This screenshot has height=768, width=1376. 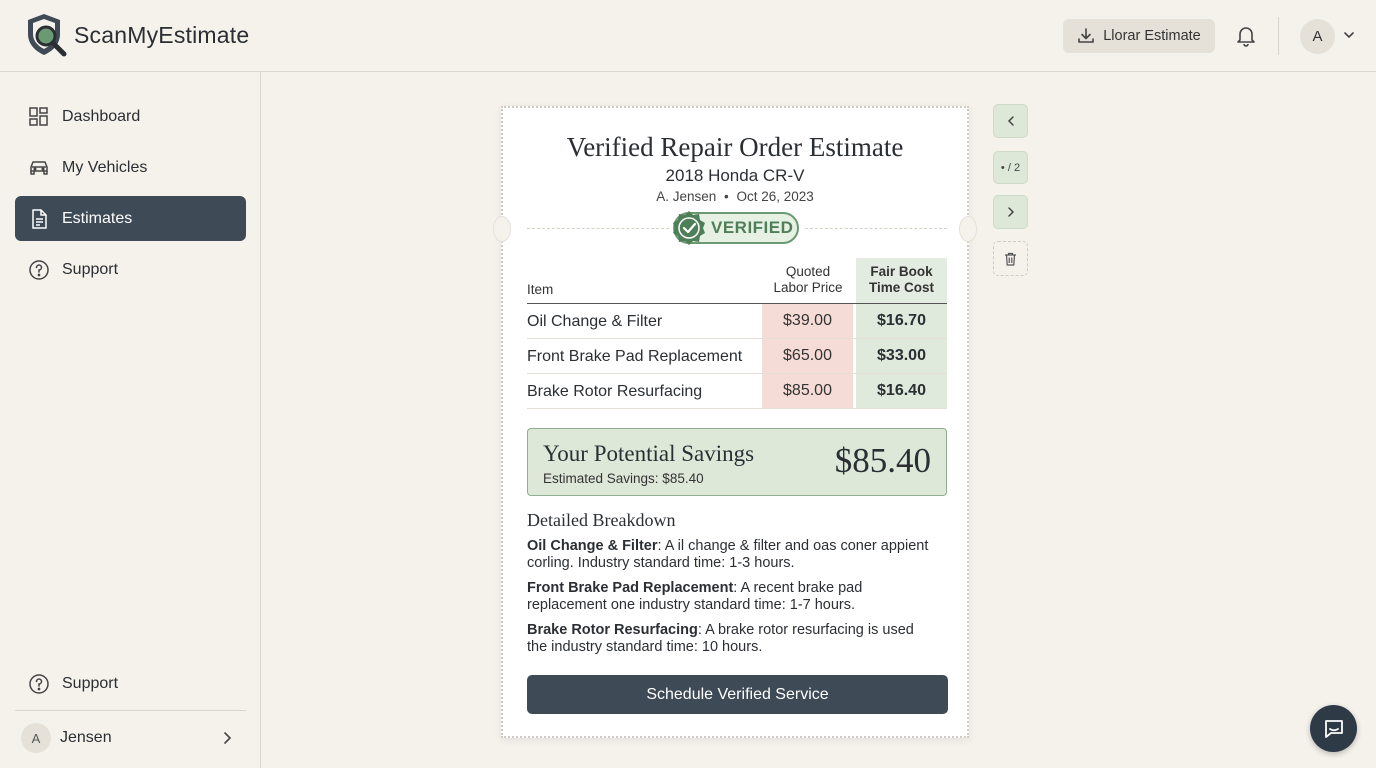 What do you see at coordinates (105, 167) in the screenshot?
I see `sidebar-item-label: My Vehicles` at bounding box center [105, 167].